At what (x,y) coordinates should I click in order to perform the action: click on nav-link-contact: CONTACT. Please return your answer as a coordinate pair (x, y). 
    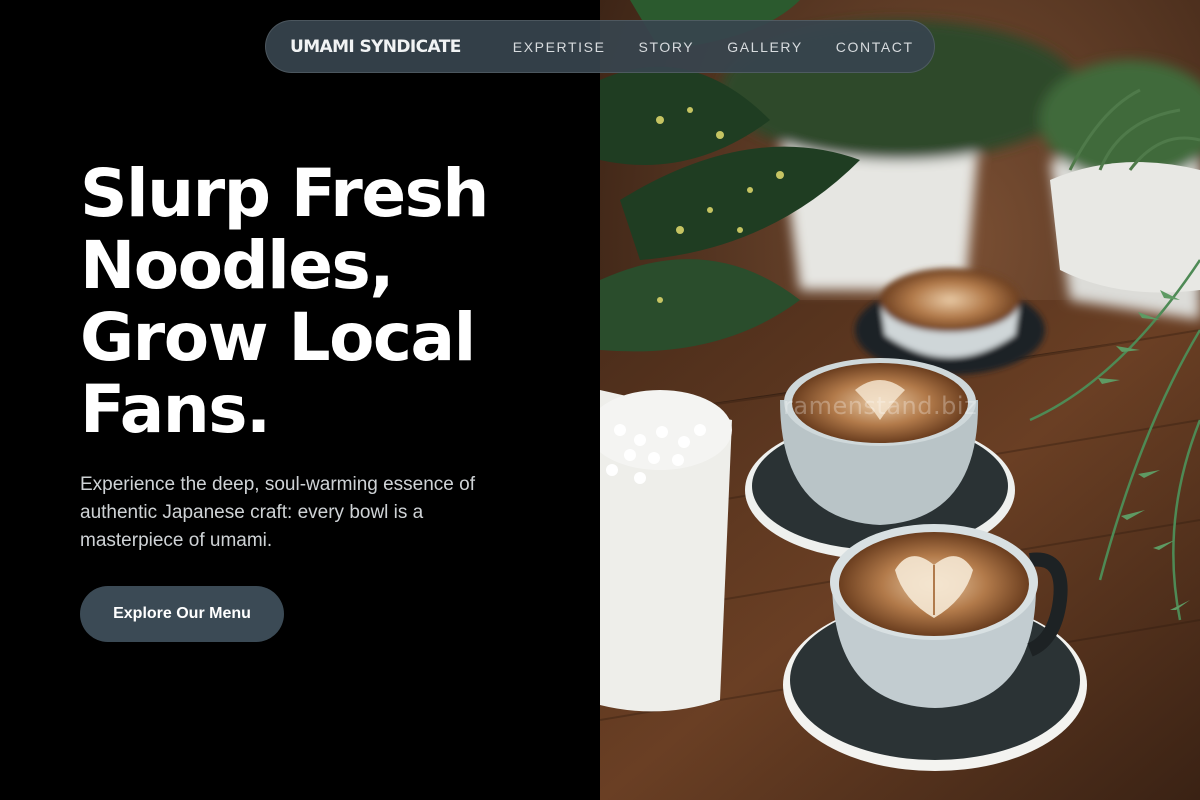
    Looking at the image, I should click on (875, 47).